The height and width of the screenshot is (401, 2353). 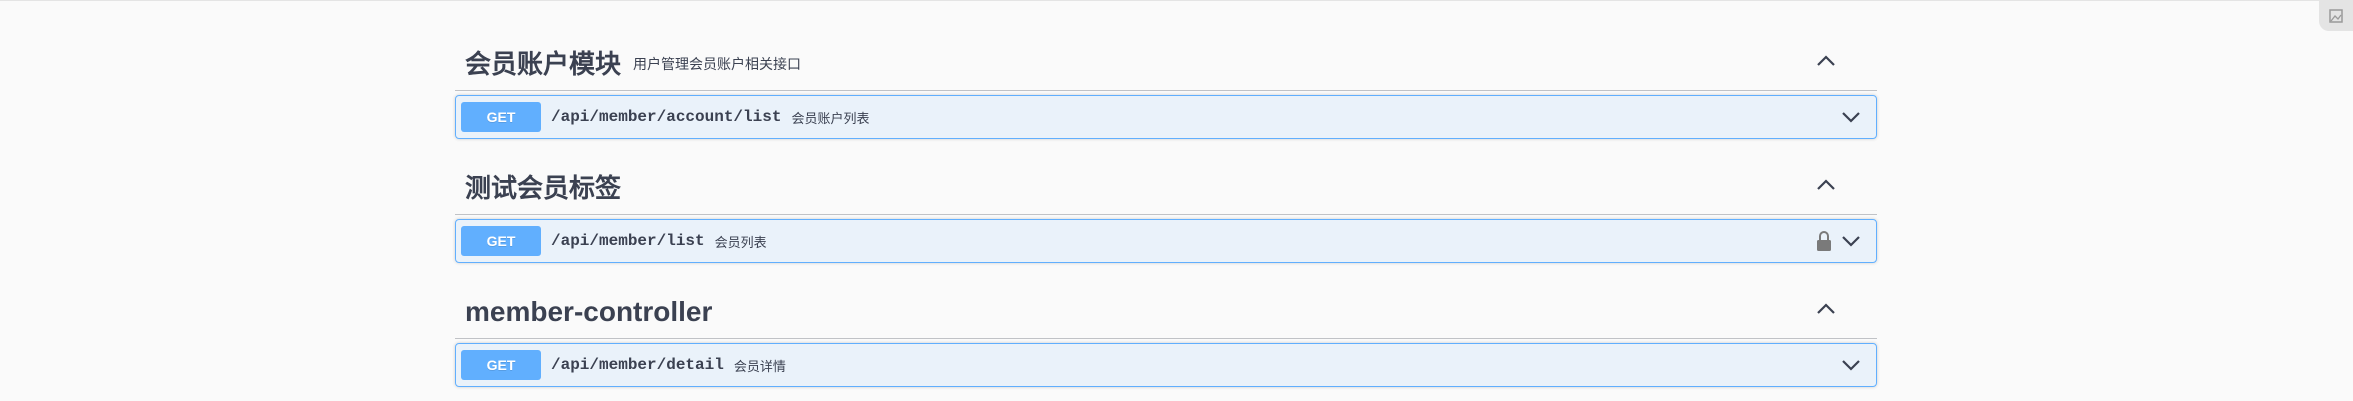 What do you see at coordinates (1166, 301) in the screenshot?
I see `tag-header: member-controller` at bounding box center [1166, 301].